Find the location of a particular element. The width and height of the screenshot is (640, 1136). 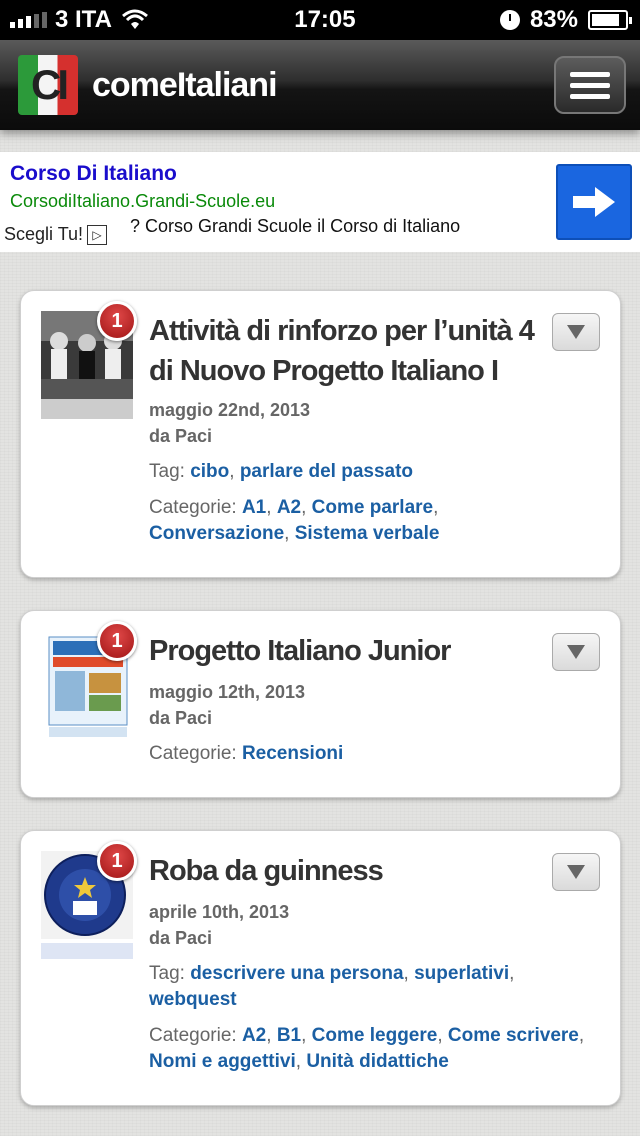

tag-link: descrivere una persona is located at coordinates (296, 973).